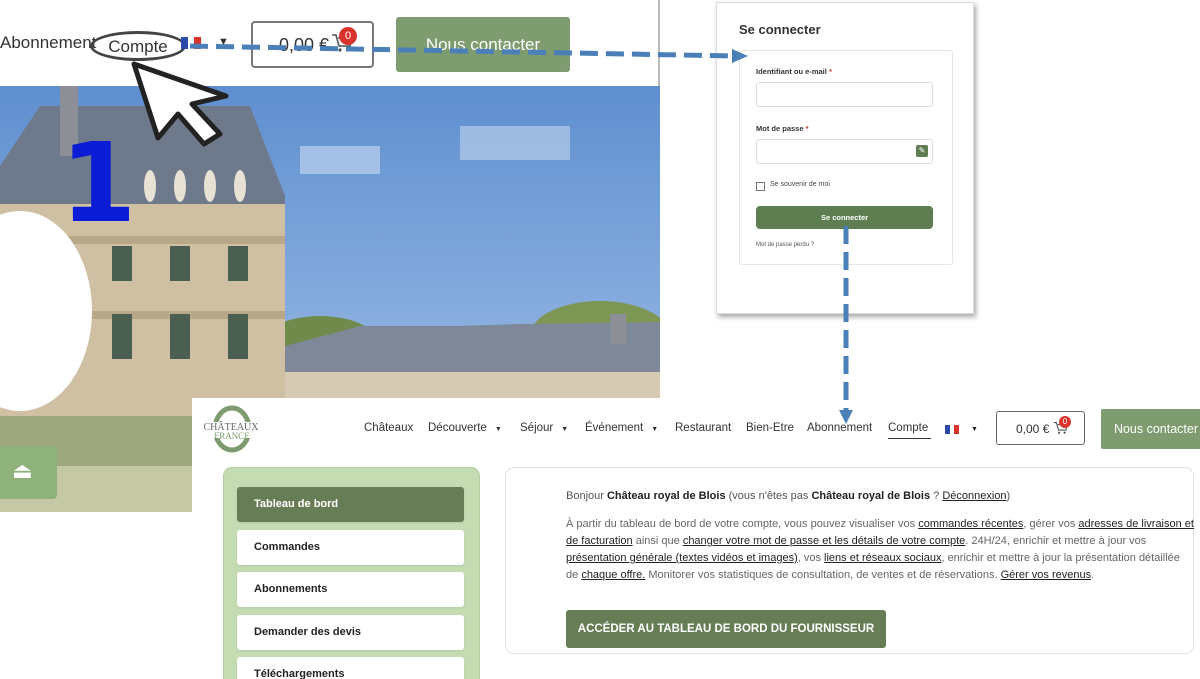 The width and height of the screenshot is (1200, 679). What do you see at coordinates (231, 429) in the screenshot?
I see `chateaux-france-logo: CHÂTEAUX FRANCE` at bounding box center [231, 429].